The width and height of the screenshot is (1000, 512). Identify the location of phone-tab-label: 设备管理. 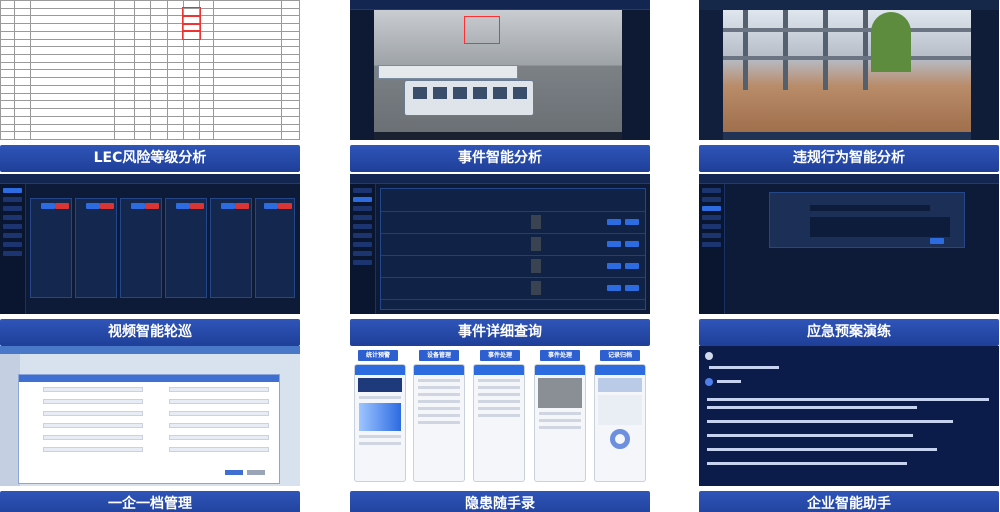
(439, 355).